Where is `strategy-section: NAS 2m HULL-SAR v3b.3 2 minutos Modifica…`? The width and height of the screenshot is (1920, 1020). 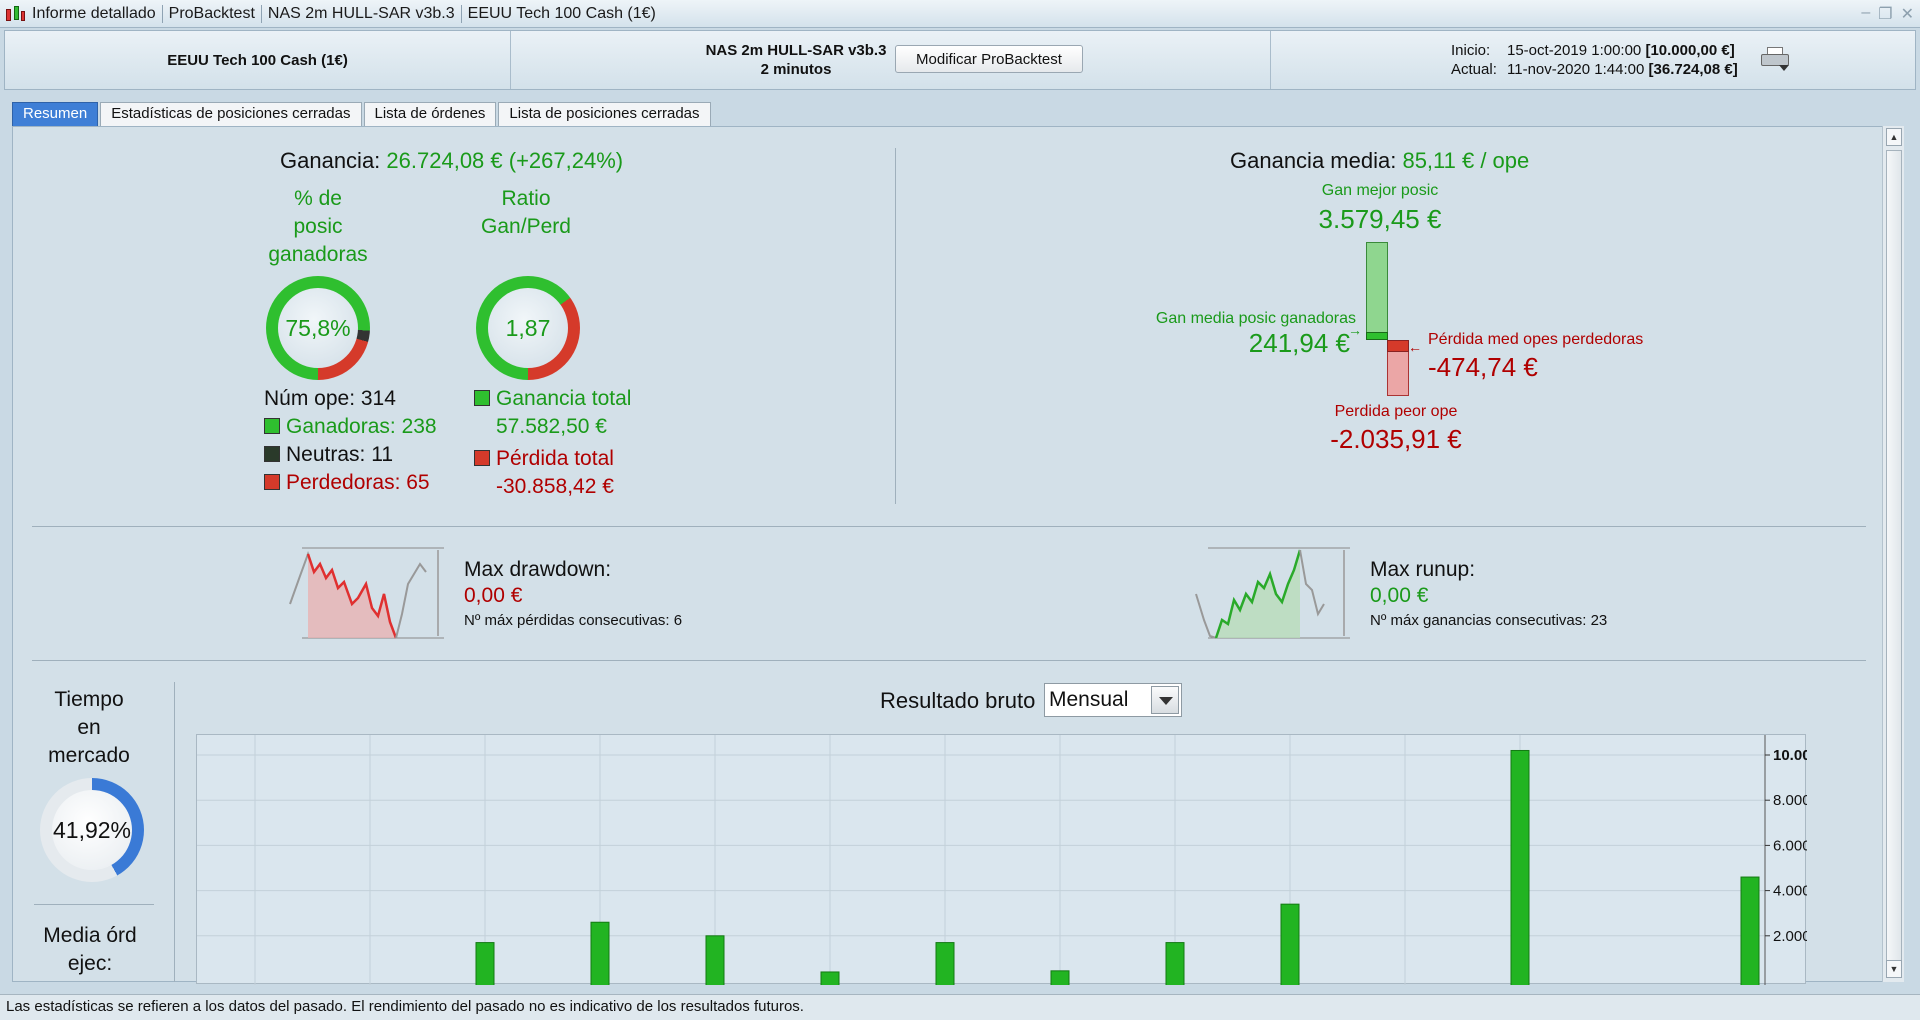 strategy-section: NAS 2m HULL-SAR v3b.3 2 minutos Modifica… is located at coordinates (891, 60).